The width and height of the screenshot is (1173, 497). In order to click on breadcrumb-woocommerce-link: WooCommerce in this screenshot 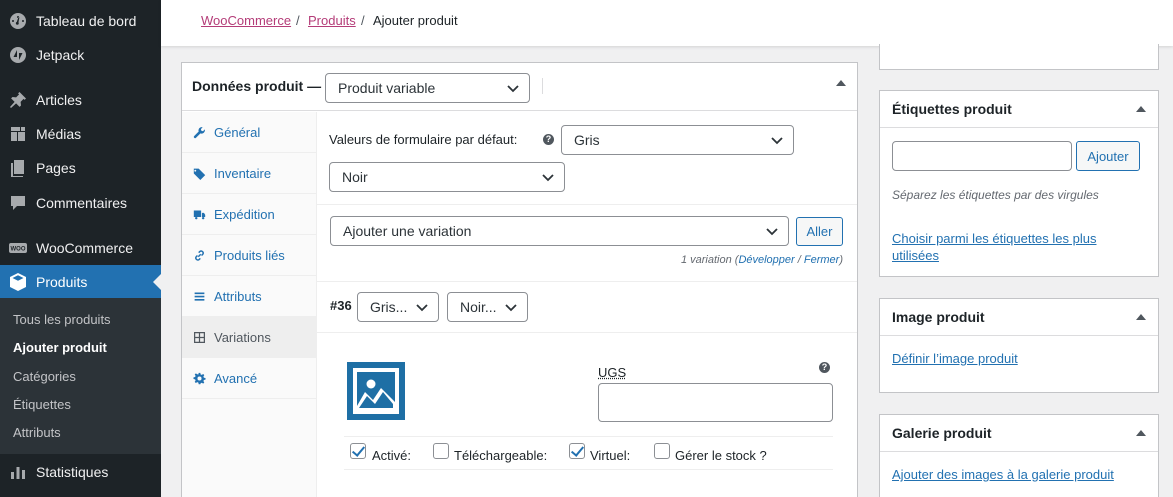, I will do `click(246, 20)`.